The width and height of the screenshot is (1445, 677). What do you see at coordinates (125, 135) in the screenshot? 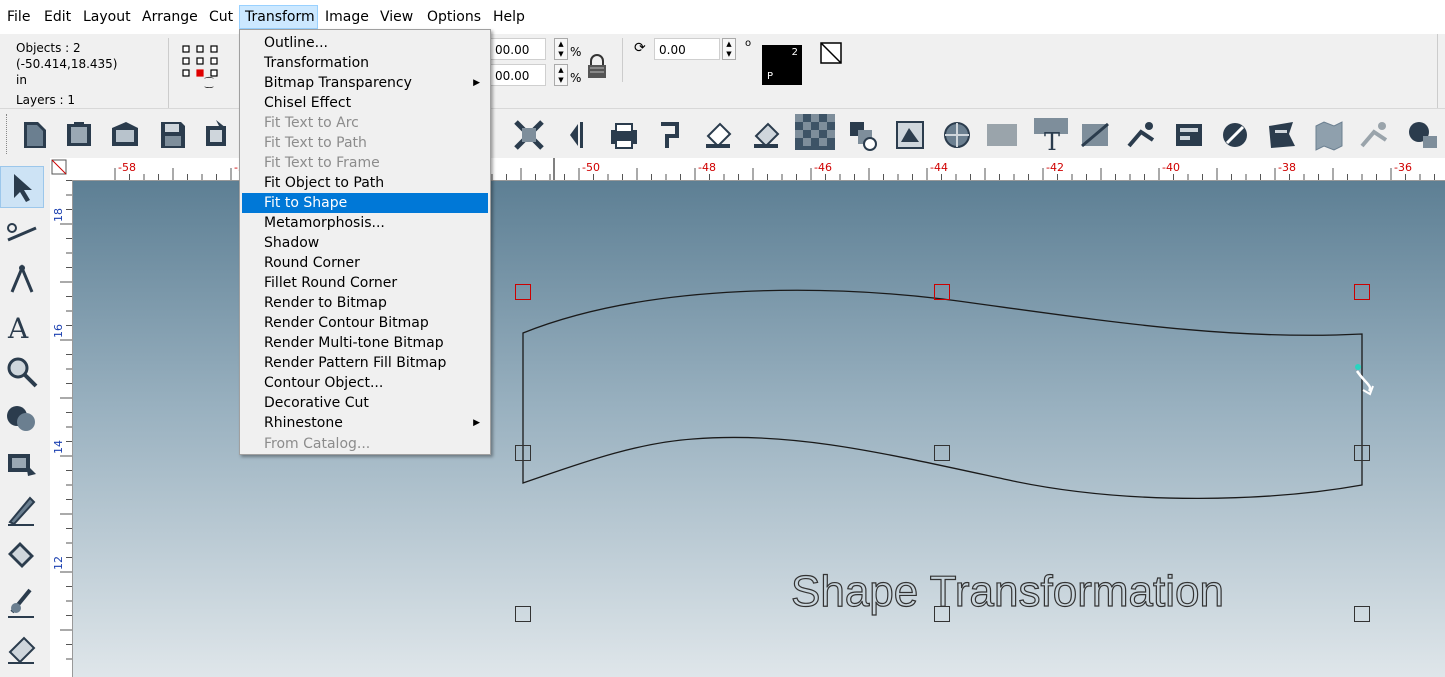
I see `import-icon` at bounding box center [125, 135].